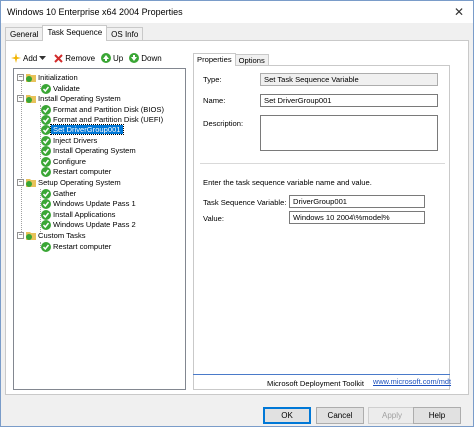 This screenshot has width=474, height=427. Describe the element at coordinates (357, 217) in the screenshot. I see `value-field: Windows 10 2004\%model%` at that location.